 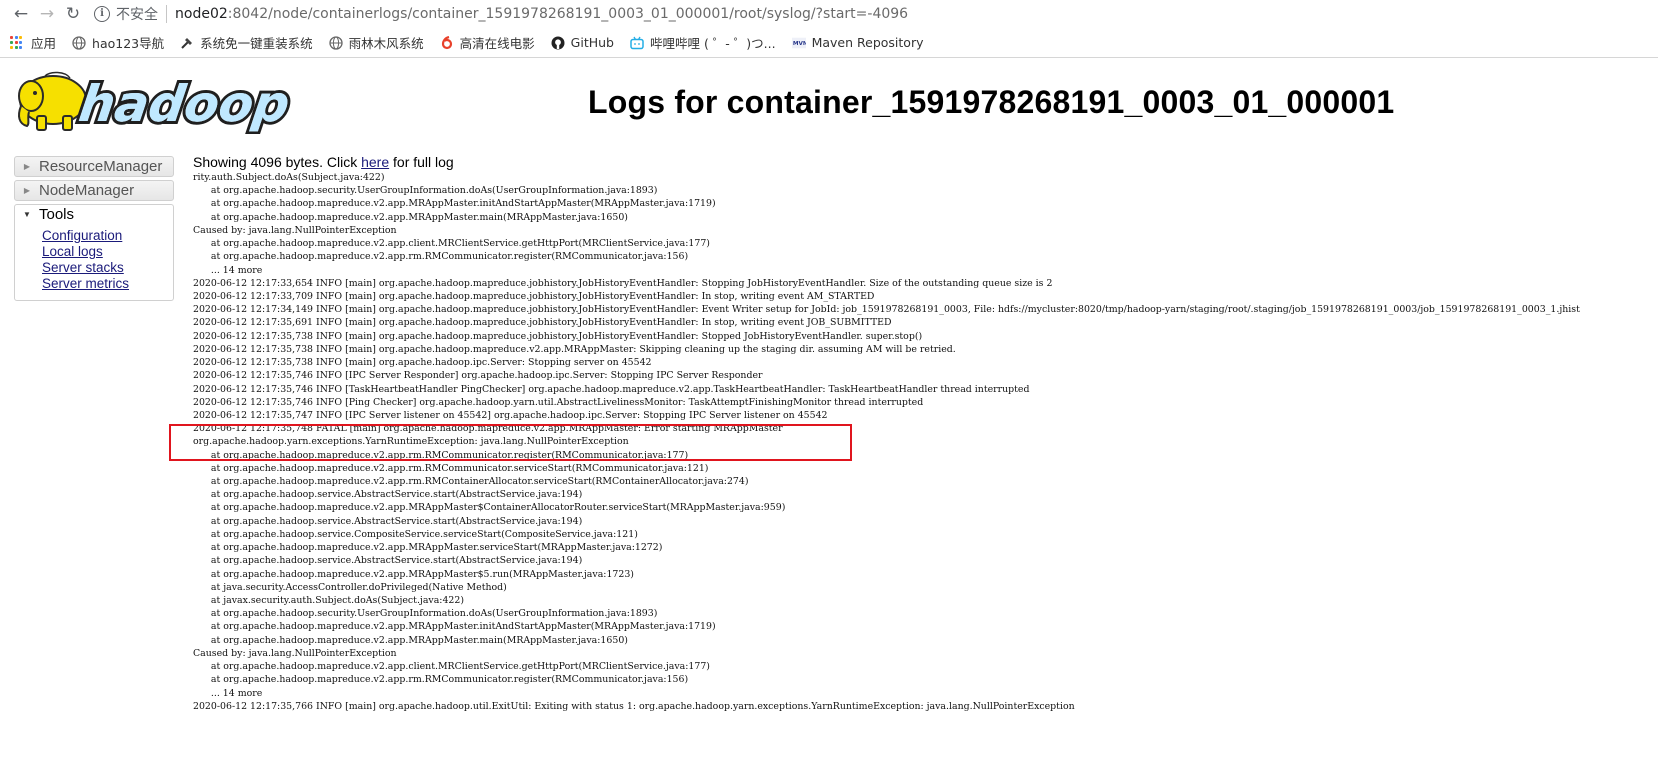 I want to click on showing-prefix: Showing 4096 bytes. Click, so click(x=277, y=162).